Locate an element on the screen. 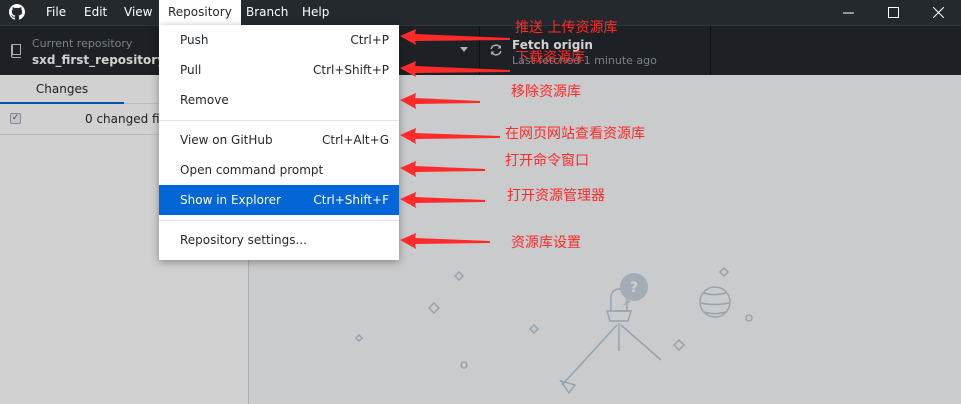 This screenshot has width=961, height=404. annotation-remove: 移除资源库 is located at coordinates (546, 92).